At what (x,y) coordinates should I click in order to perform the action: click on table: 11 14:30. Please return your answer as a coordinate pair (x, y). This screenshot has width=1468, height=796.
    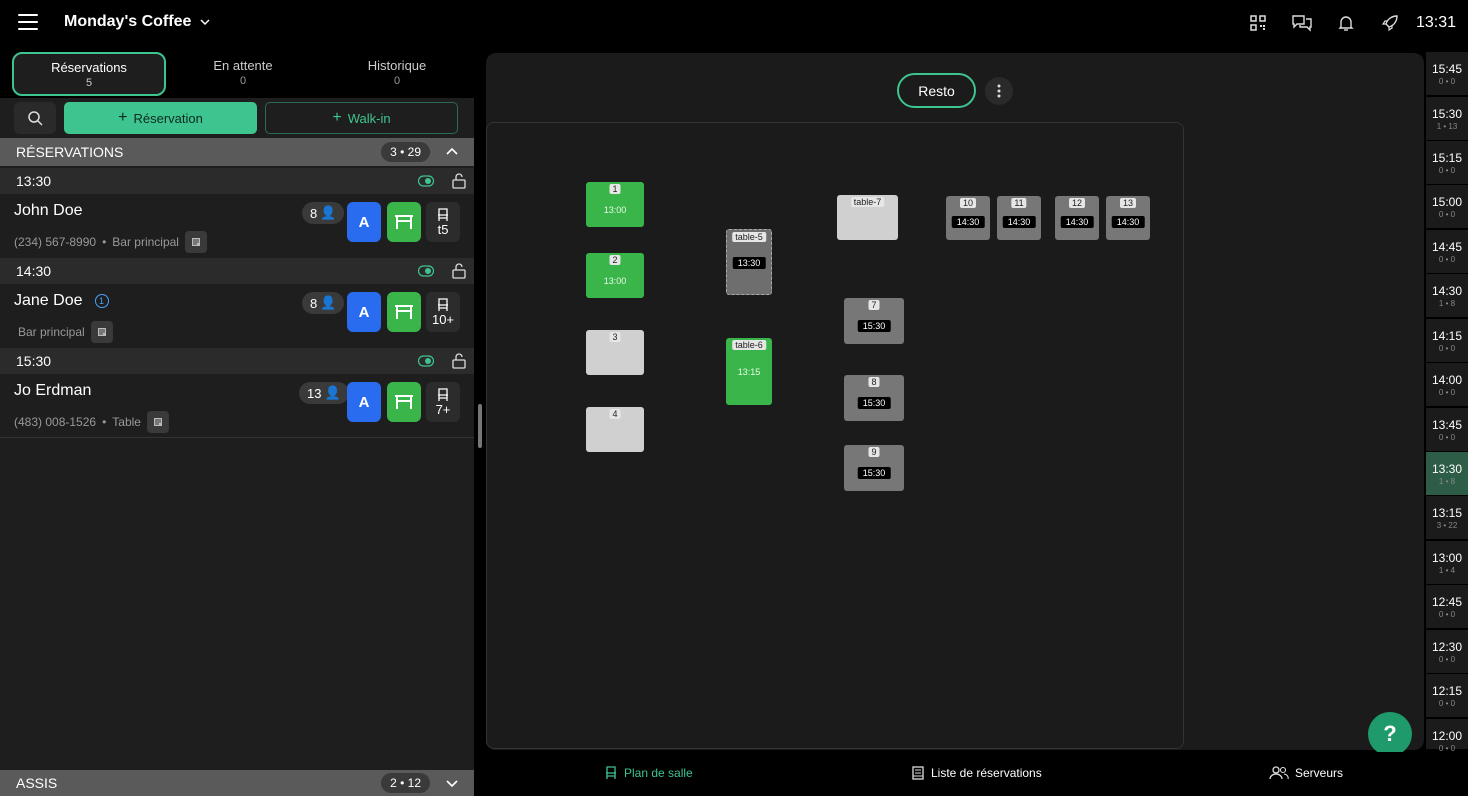
    Looking at the image, I should click on (1019, 218).